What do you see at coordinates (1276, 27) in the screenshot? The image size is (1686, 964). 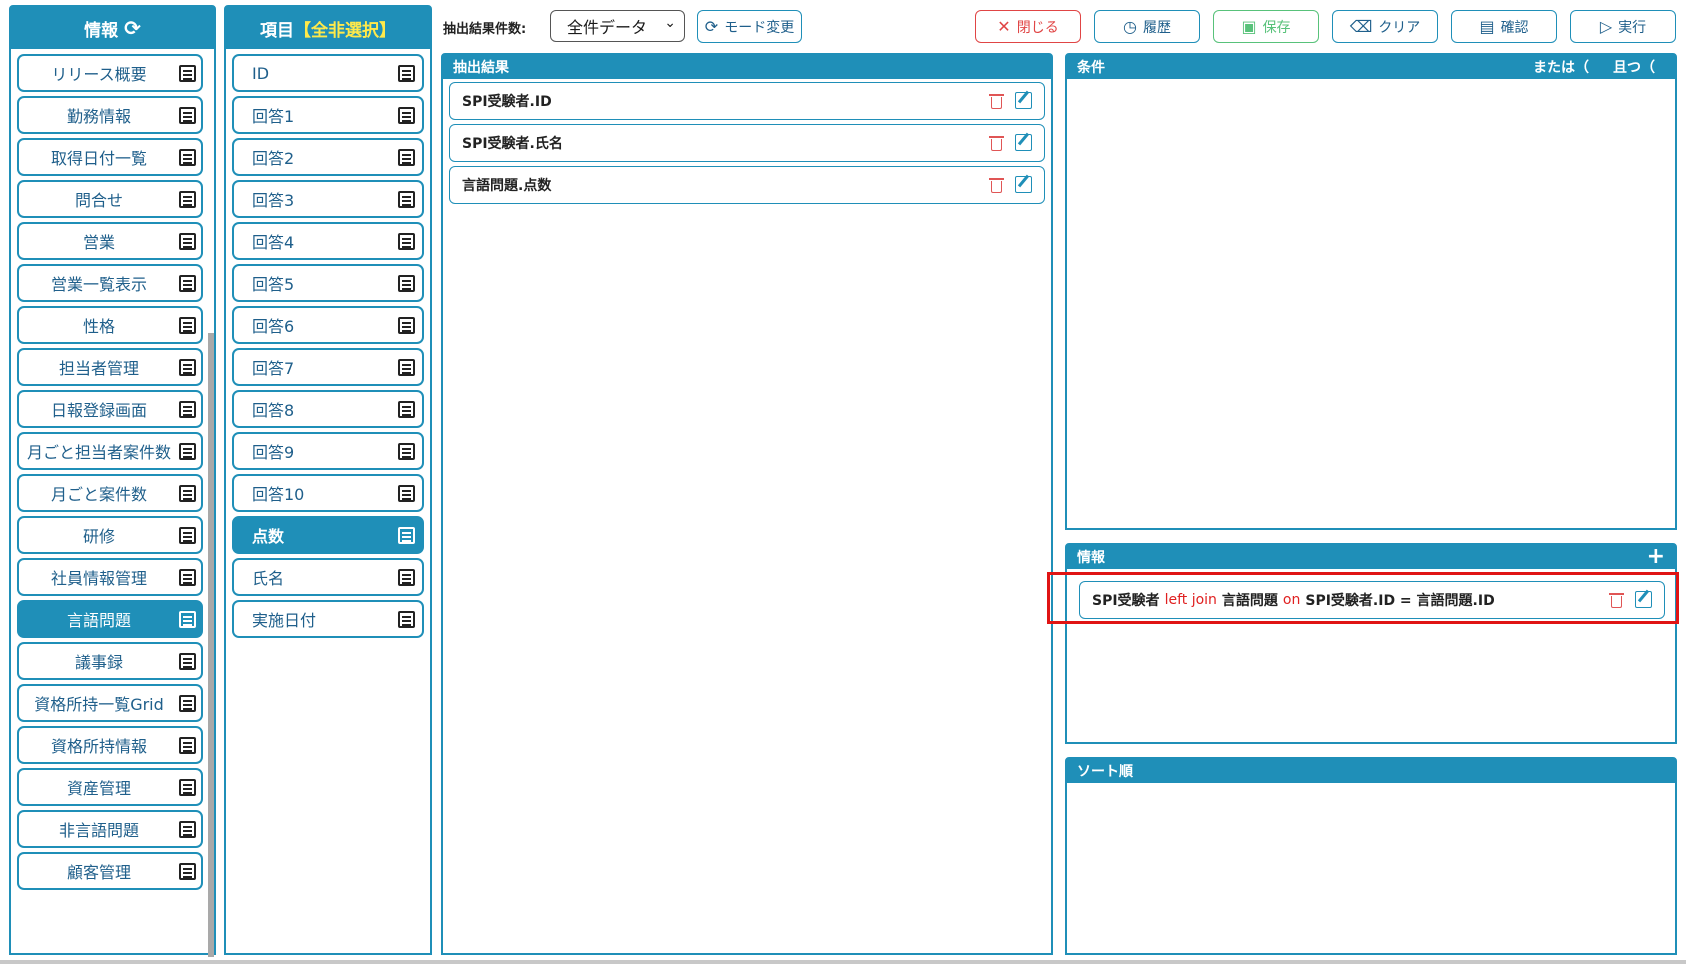 I see `save-label: 保存` at bounding box center [1276, 27].